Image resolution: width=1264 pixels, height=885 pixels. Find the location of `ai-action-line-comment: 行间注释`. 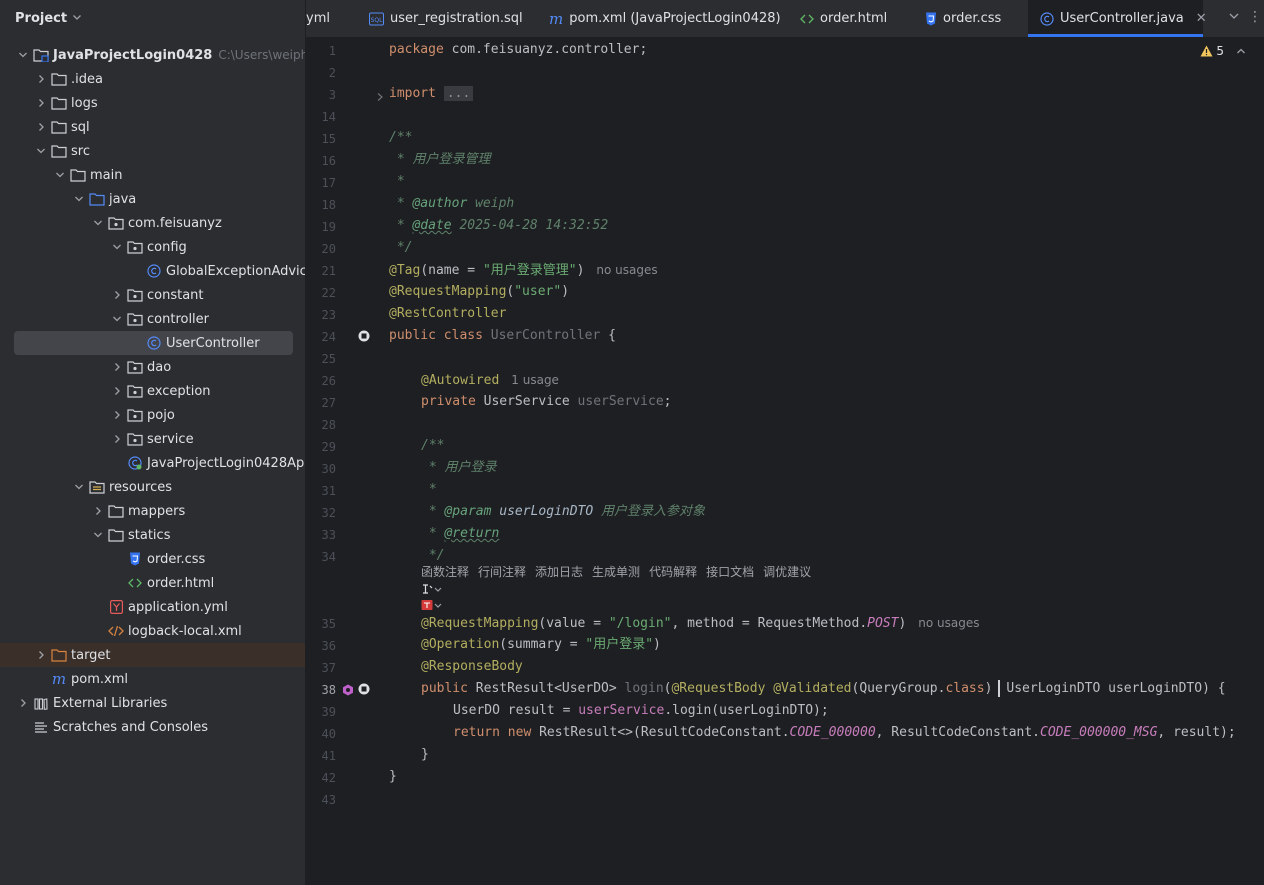

ai-action-line-comment: 行间注释 is located at coordinates (502, 572).